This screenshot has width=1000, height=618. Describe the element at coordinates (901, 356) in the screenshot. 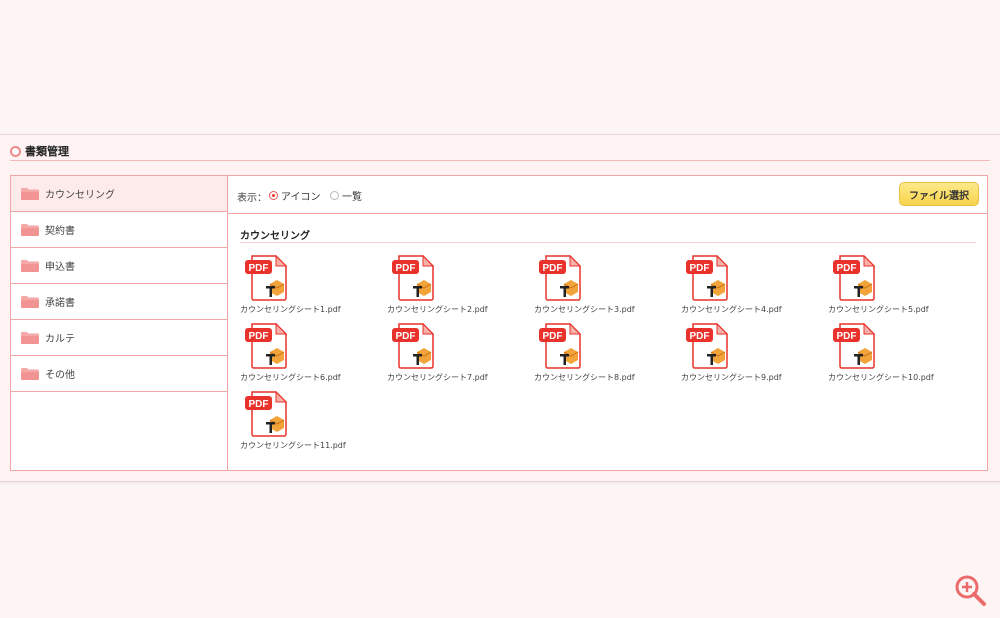

I see `file-item: PDF カウンセリングシート10.pdf` at that location.